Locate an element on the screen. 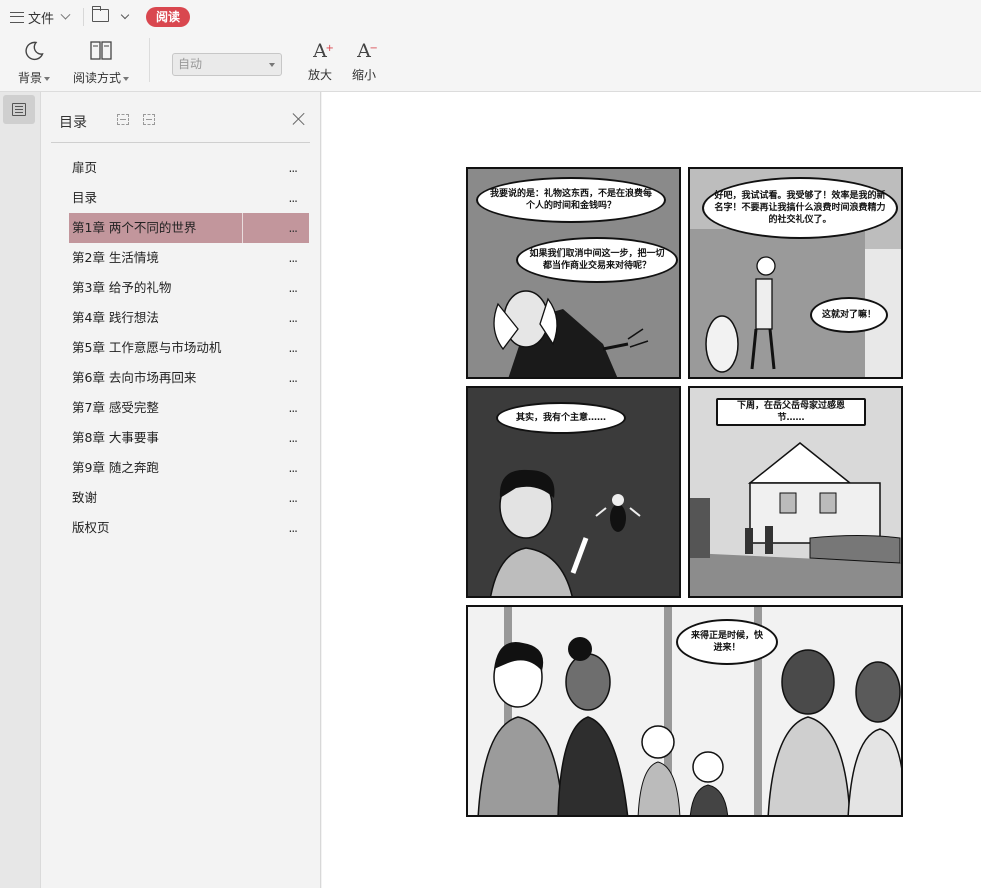 This screenshot has height=888, width=981. zoom-in-label: 放大 is located at coordinates (319, 75).